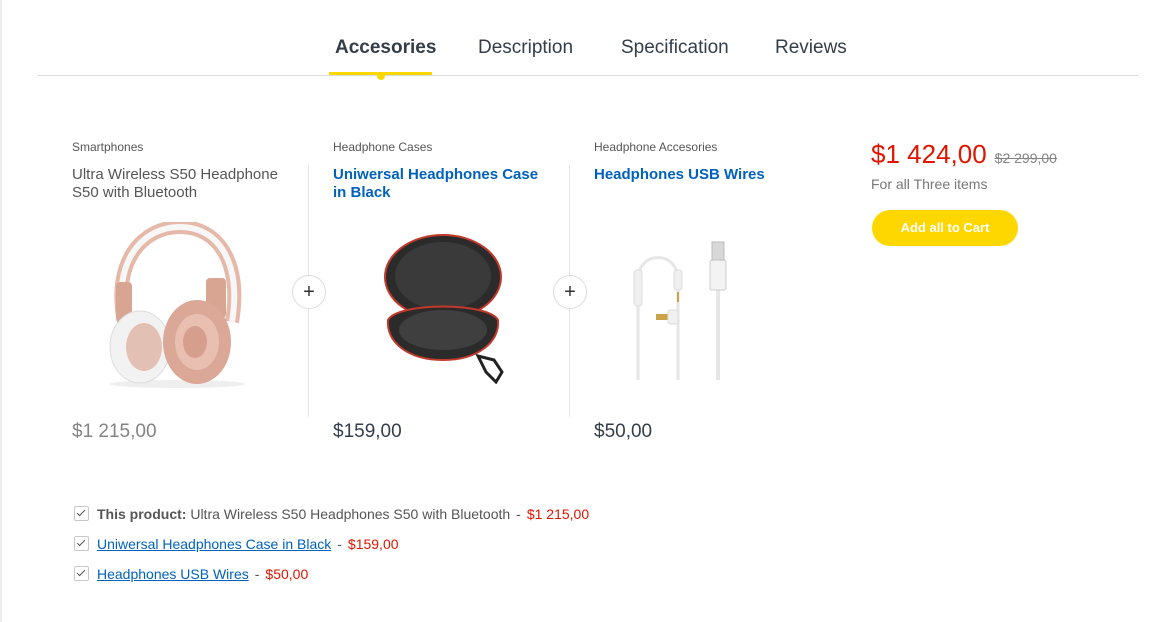 Image resolution: width=1164 pixels, height=622 pixels. What do you see at coordinates (811, 48) in the screenshot?
I see `tab-reviews: Reviews` at bounding box center [811, 48].